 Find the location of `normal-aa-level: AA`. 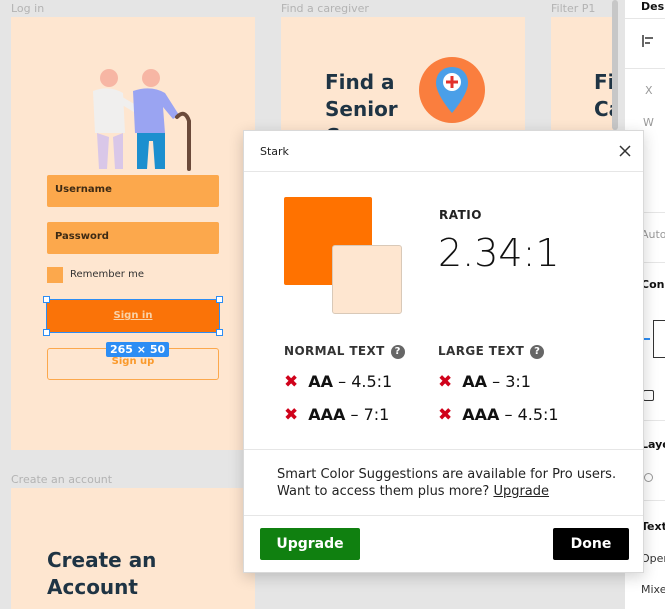

normal-aa-level: AA is located at coordinates (321, 381).